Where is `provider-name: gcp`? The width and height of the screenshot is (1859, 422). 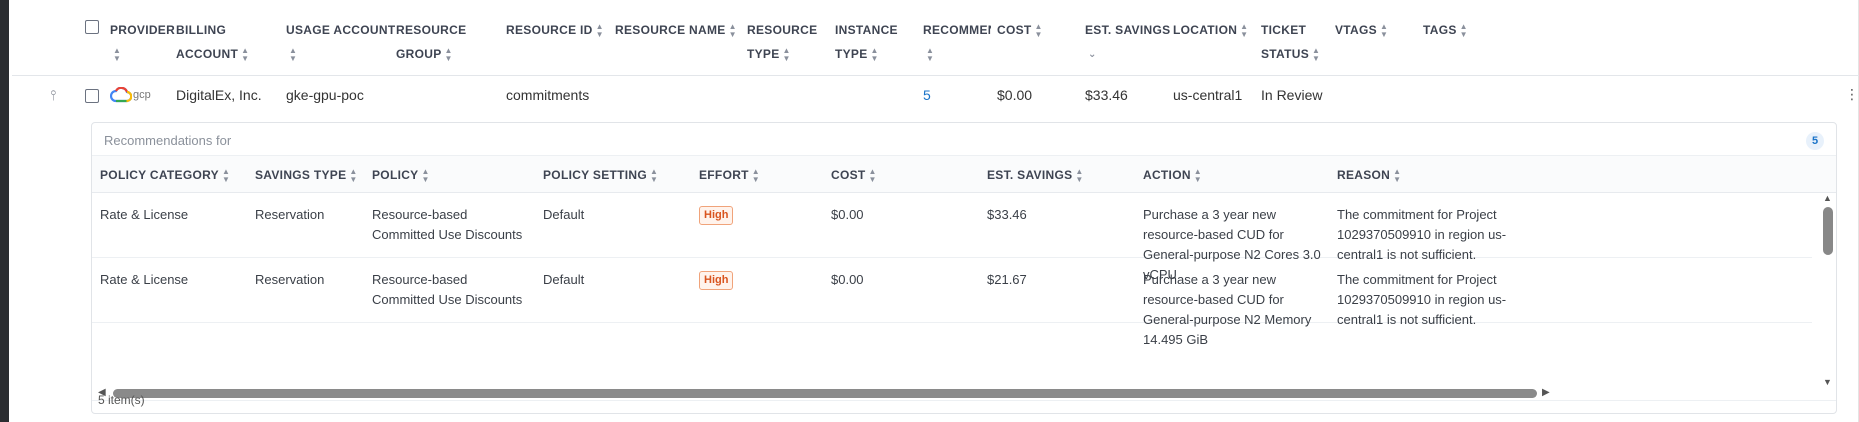
provider-name: gcp is located at coordinates (142, 95).